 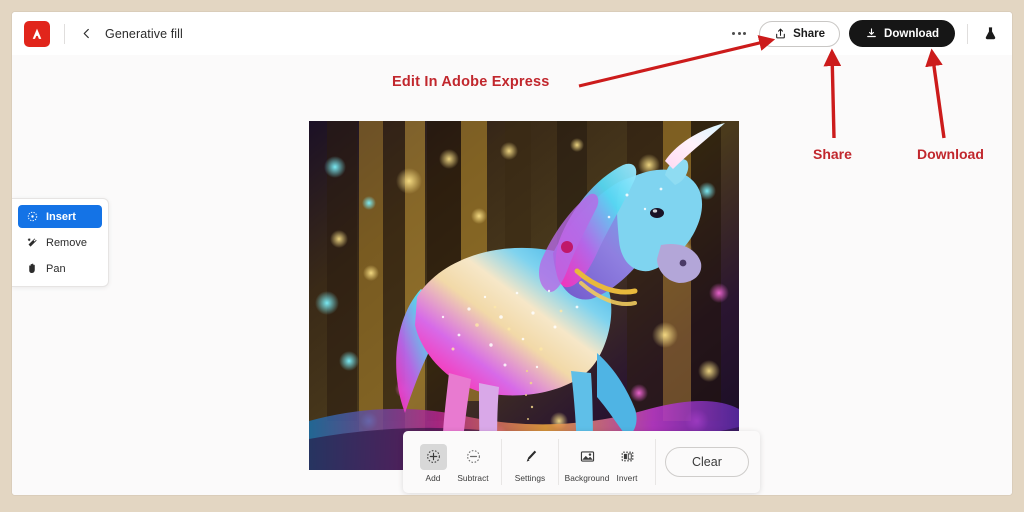 I want to click on clear-button: Clear, so click(x=707, y=462).